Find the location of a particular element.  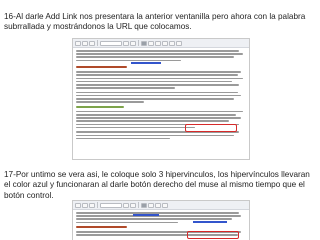

hyperlink-underline is located at coordinates (146, 63).